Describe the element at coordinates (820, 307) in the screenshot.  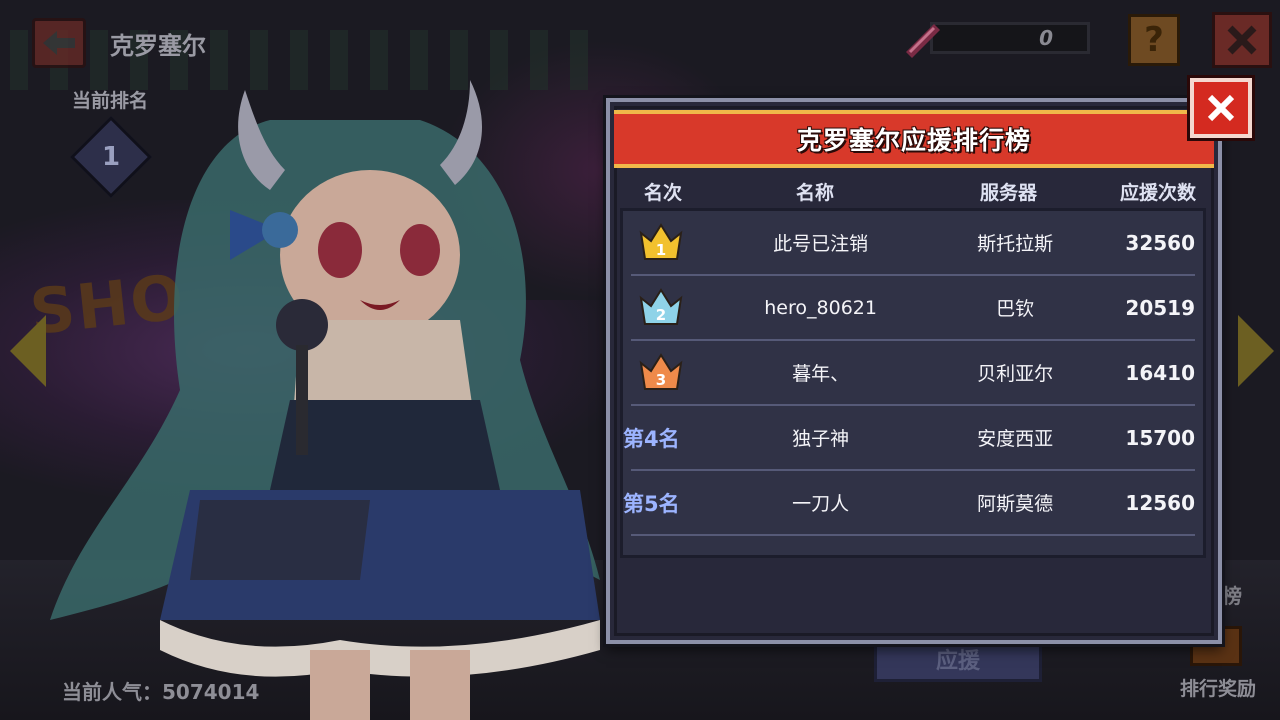
I see `player-name: hero_80621` at that location.